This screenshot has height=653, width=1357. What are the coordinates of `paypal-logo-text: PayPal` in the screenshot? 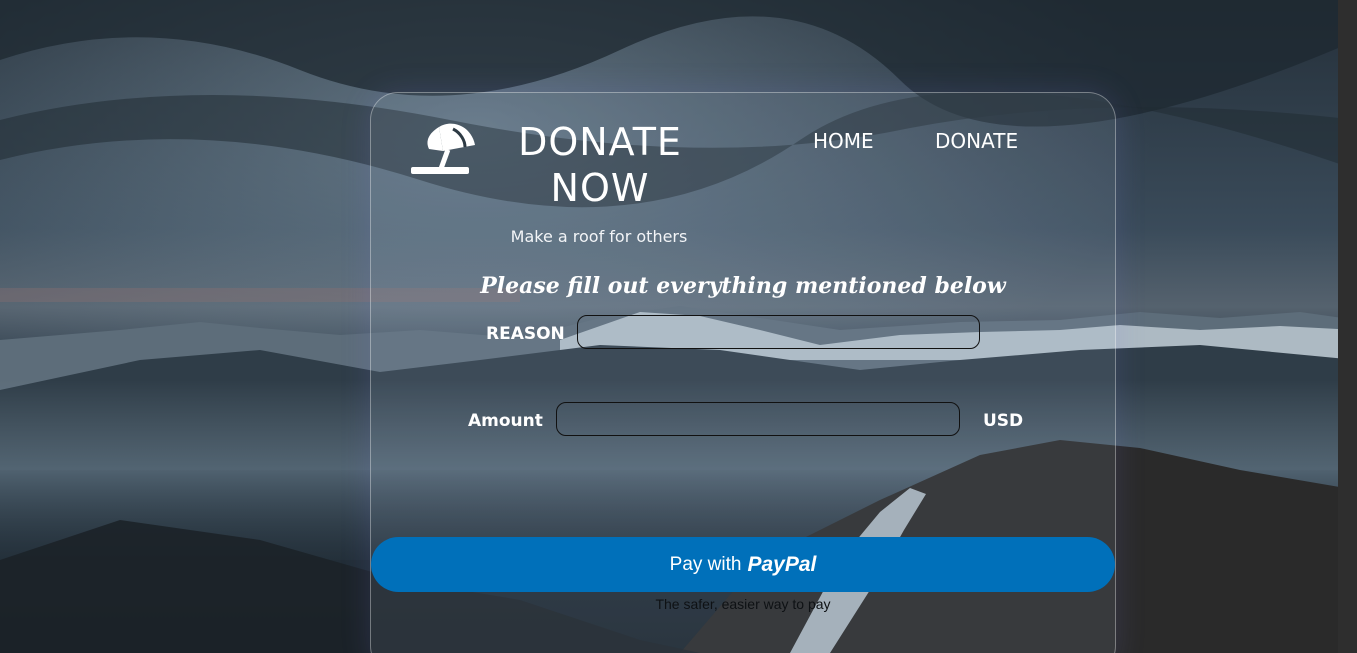 It's located at (782, 564).